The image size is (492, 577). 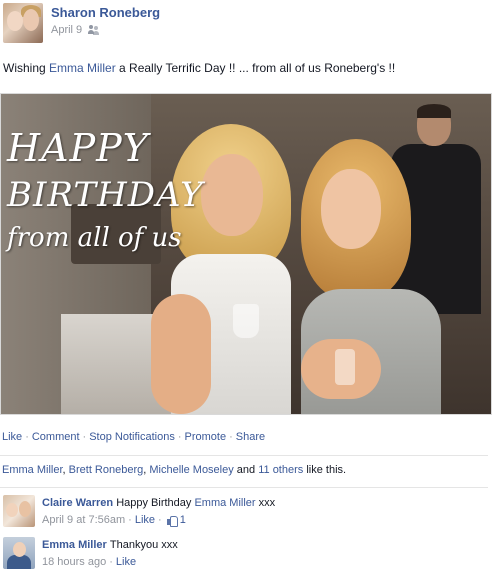 I want to click on comment-meta: 18 hours ago · Like, so click(x=89, y=562).